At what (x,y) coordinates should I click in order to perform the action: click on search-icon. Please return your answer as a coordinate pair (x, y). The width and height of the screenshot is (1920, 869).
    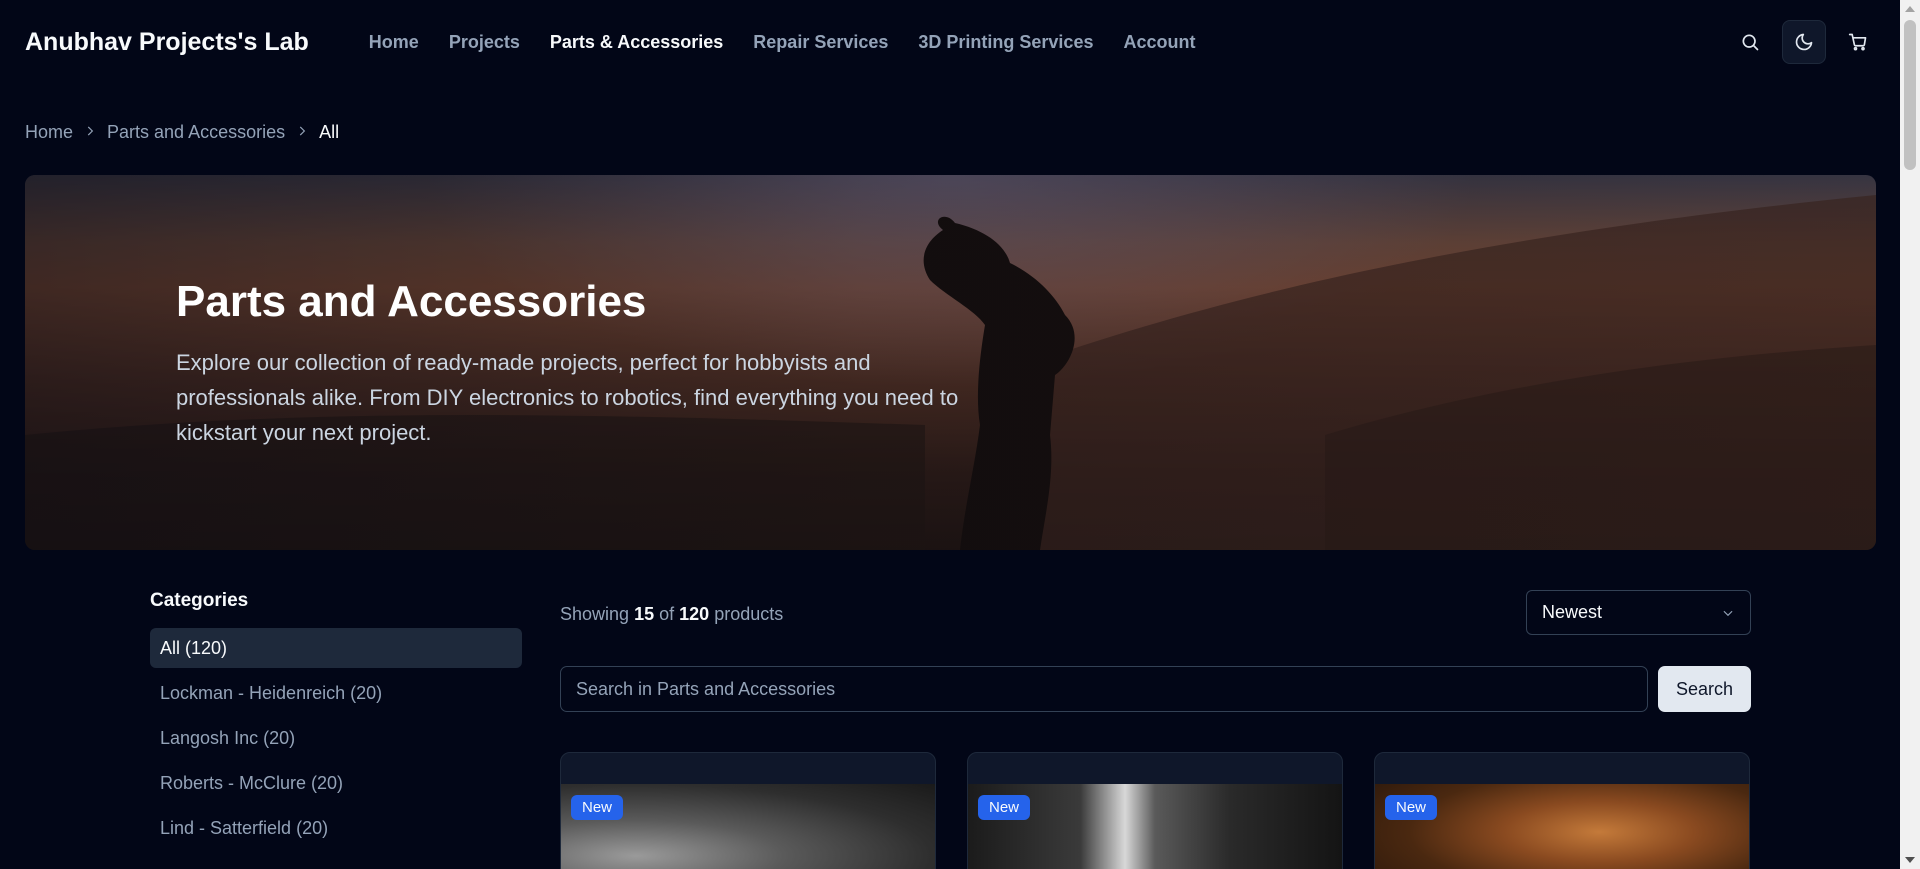
    Looking at the image, I should click on (1750, 42).